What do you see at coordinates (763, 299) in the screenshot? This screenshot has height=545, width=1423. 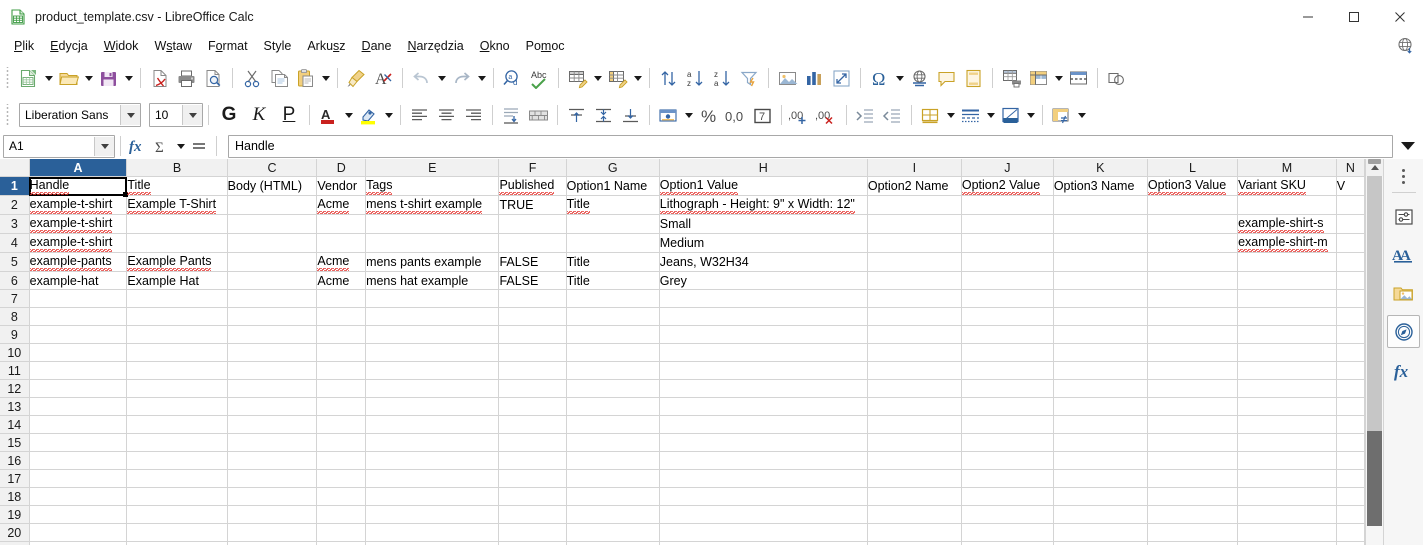 I see `cell-H7` at bounding box center [763, 299].